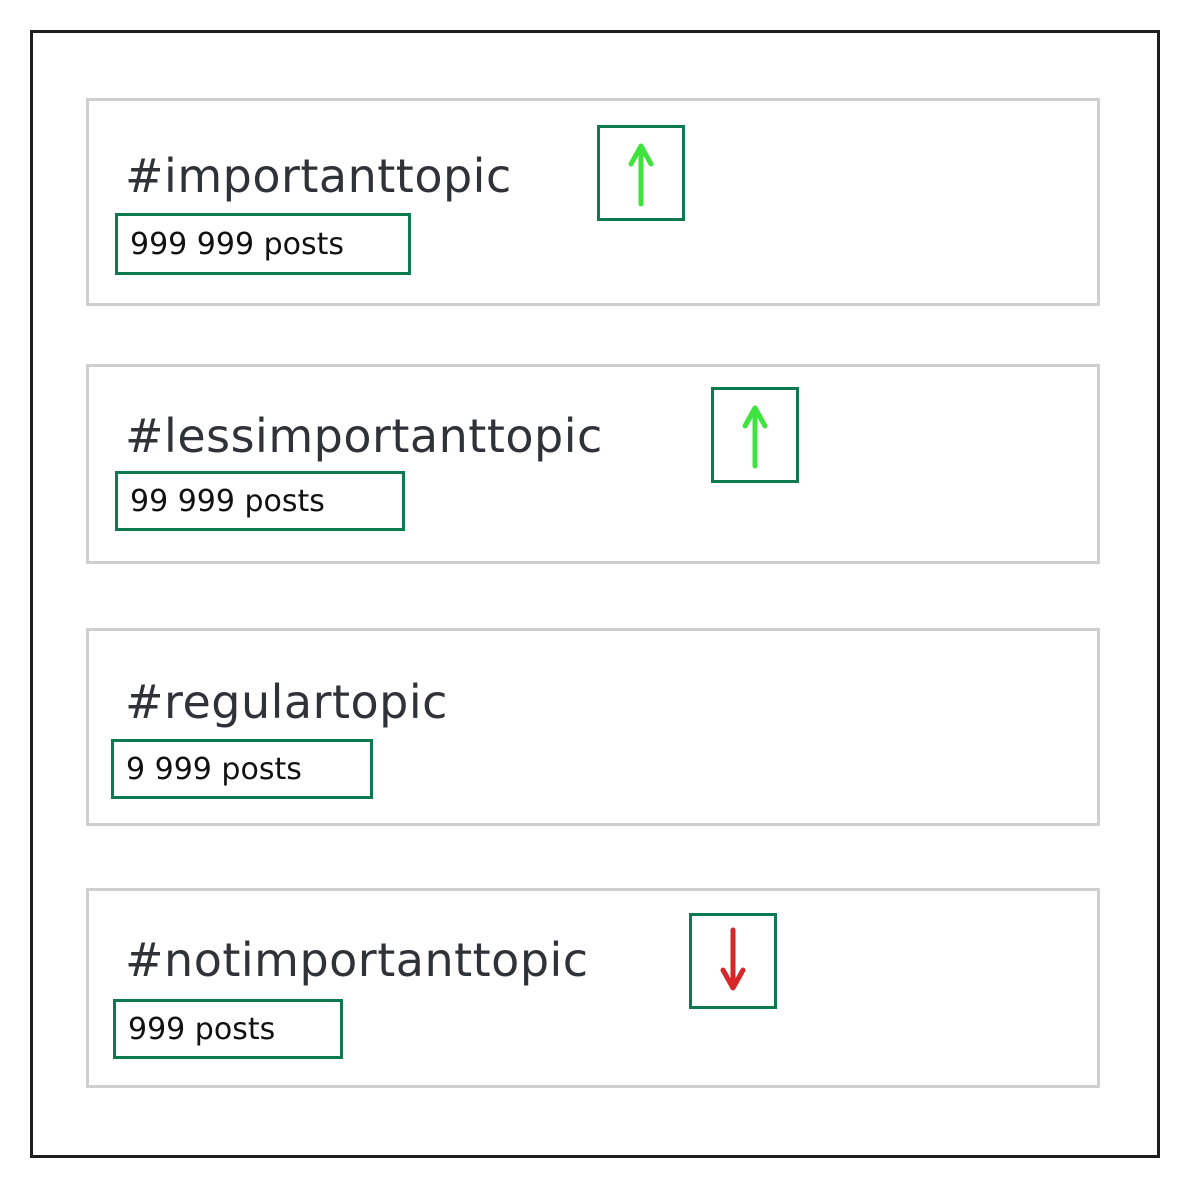  I want to click on arrow-down-icon, so click(733, 959).